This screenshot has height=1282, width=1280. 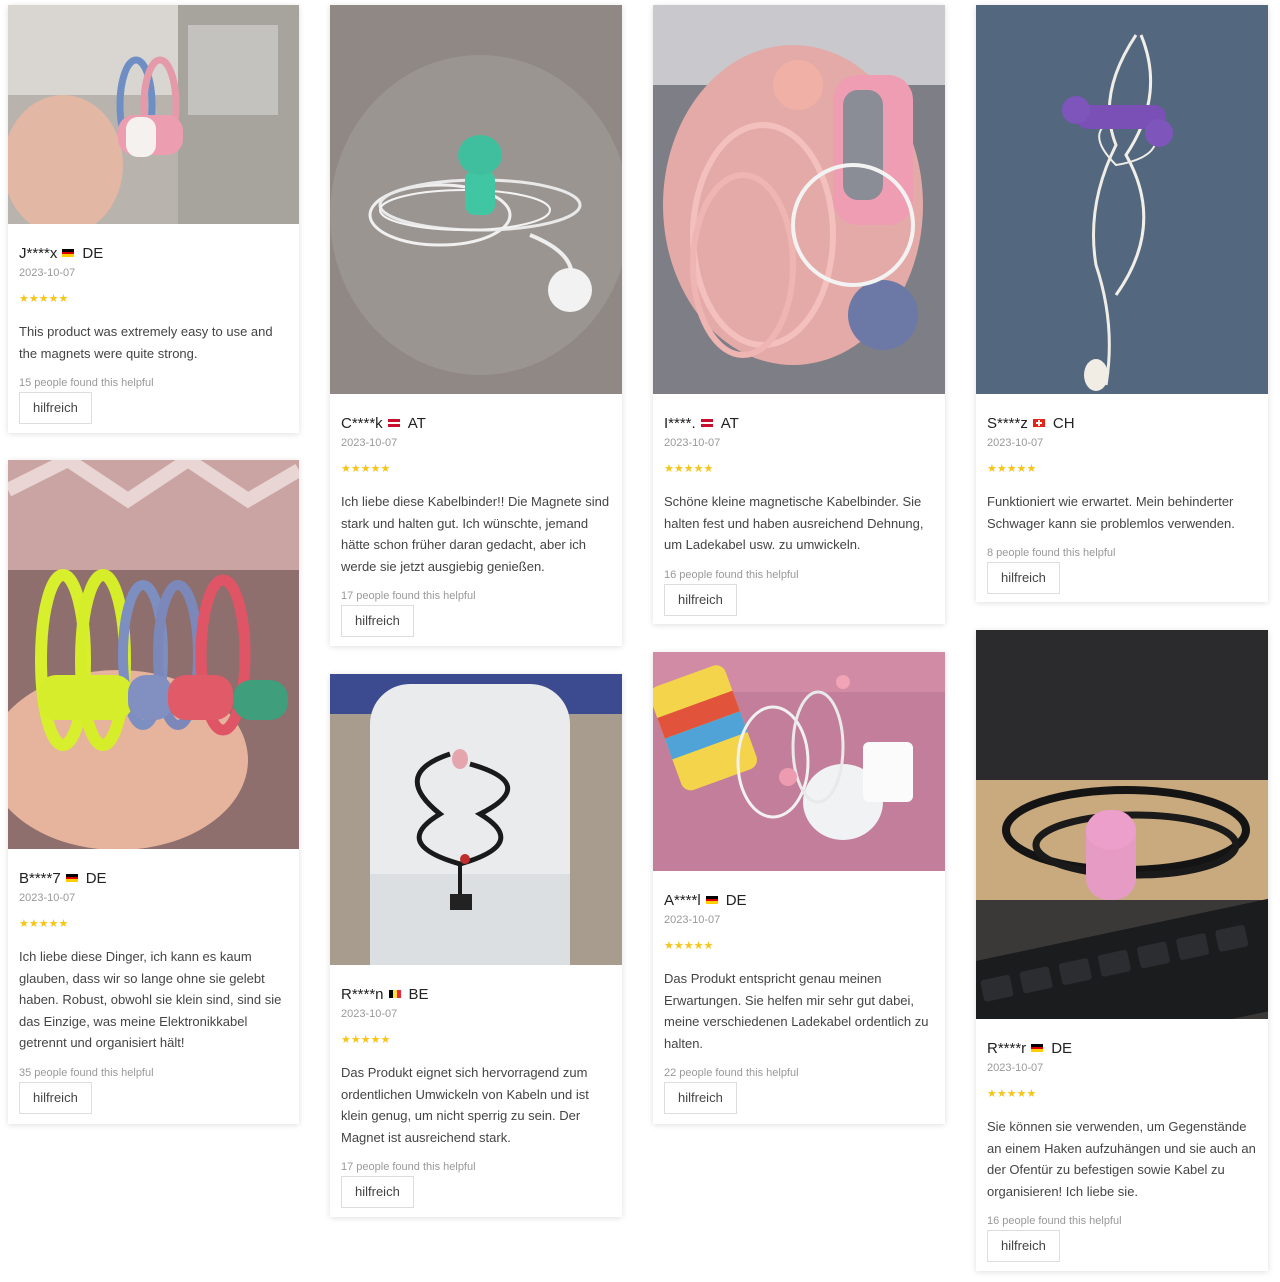 I want to click on helpful-count: 35 people found this helpful, so click(x=86, y=1072).